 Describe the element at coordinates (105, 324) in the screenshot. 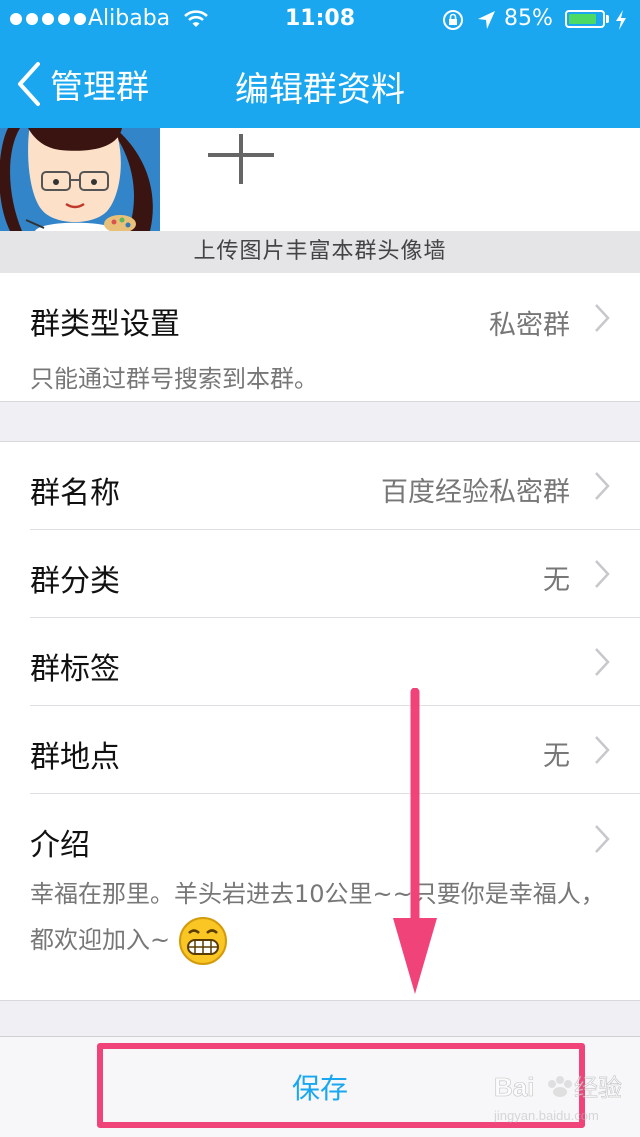

I see `group-type-label: 群类型设置` at that location.